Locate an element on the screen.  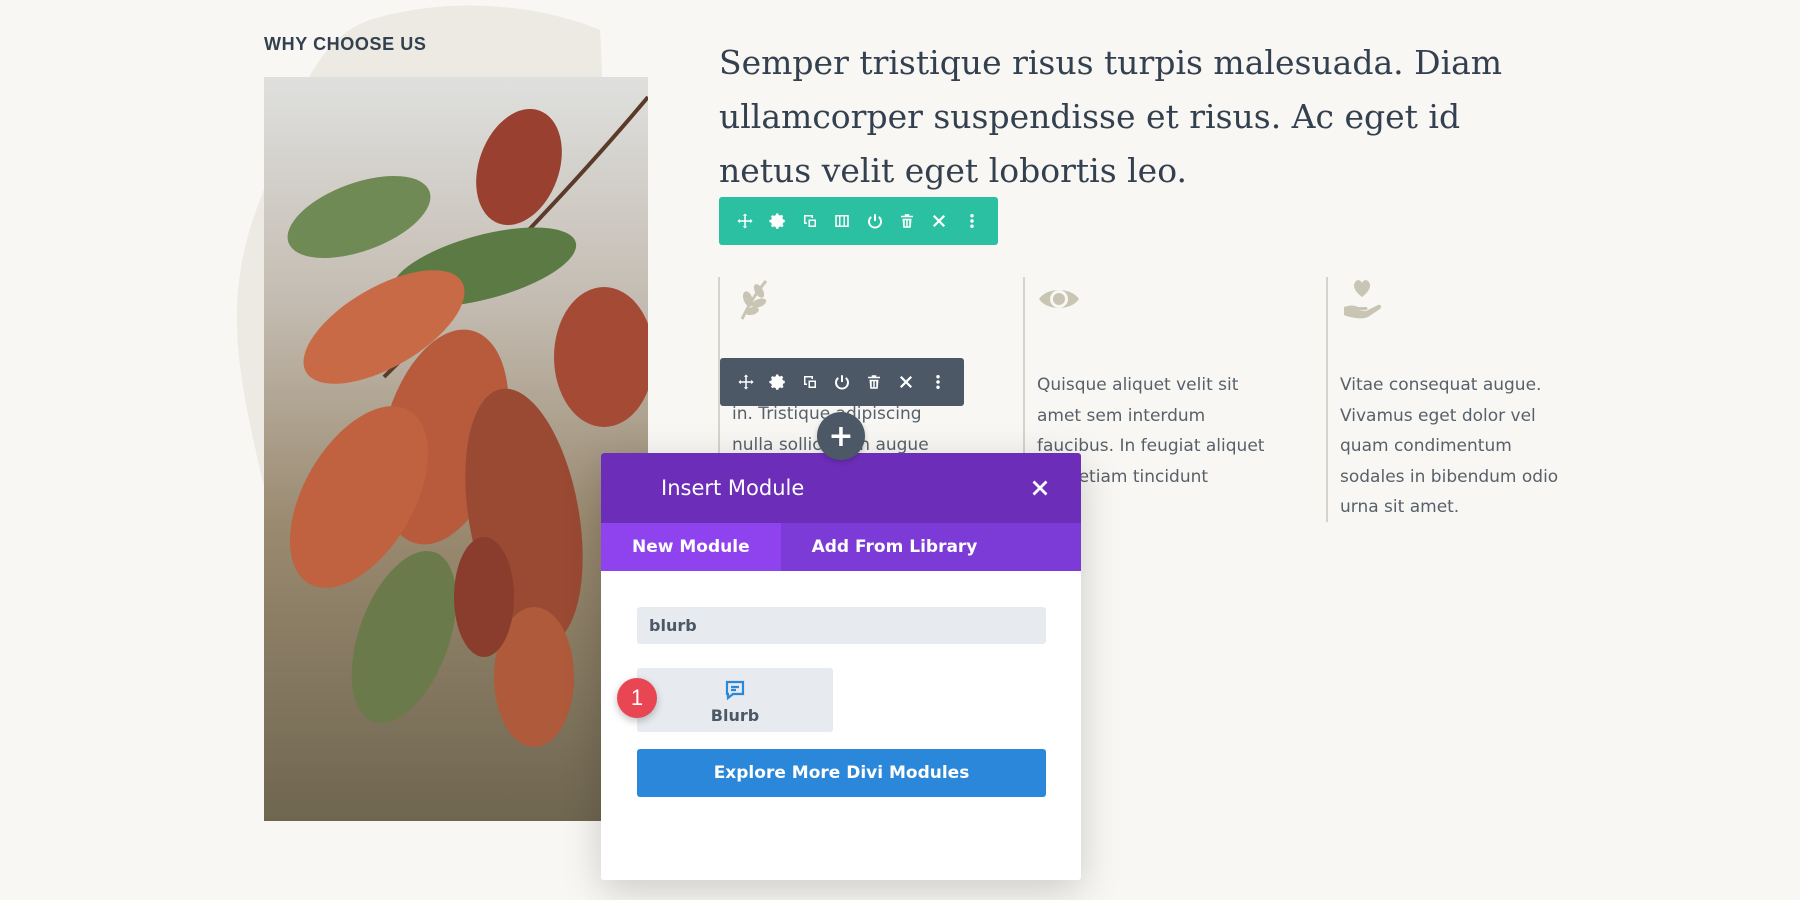
step-badge: 1 is located at coordinates (637, 698).